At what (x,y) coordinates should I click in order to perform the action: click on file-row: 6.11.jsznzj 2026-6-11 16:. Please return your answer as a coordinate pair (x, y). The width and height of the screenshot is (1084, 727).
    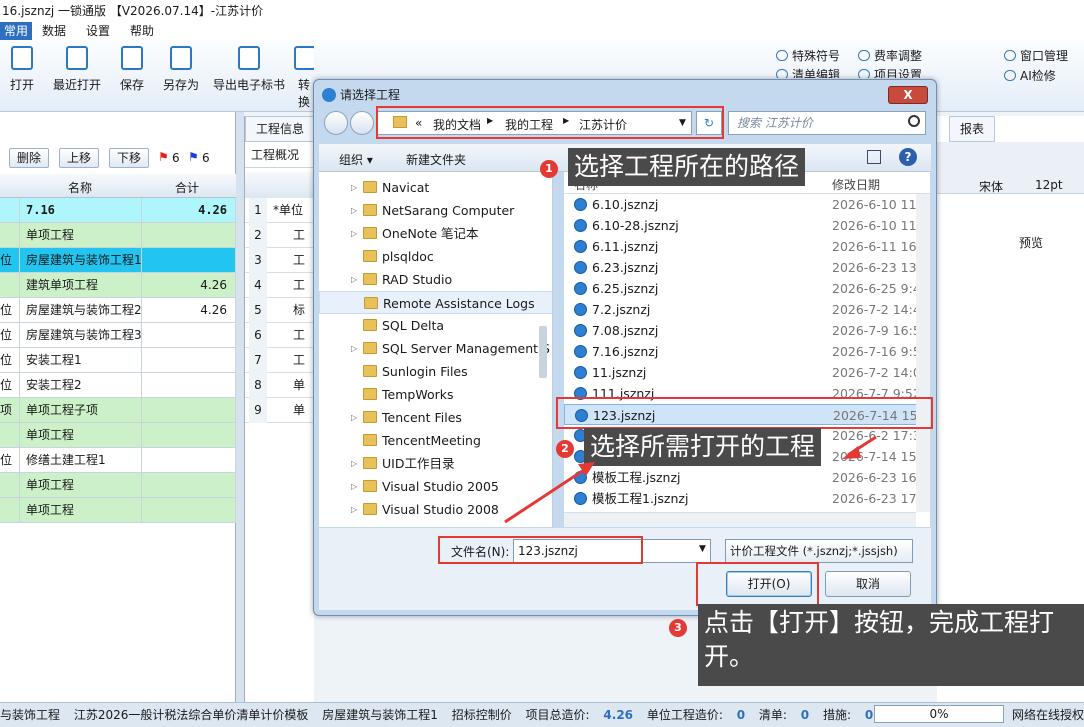
    Looking at the image, I should click on (747, 246).